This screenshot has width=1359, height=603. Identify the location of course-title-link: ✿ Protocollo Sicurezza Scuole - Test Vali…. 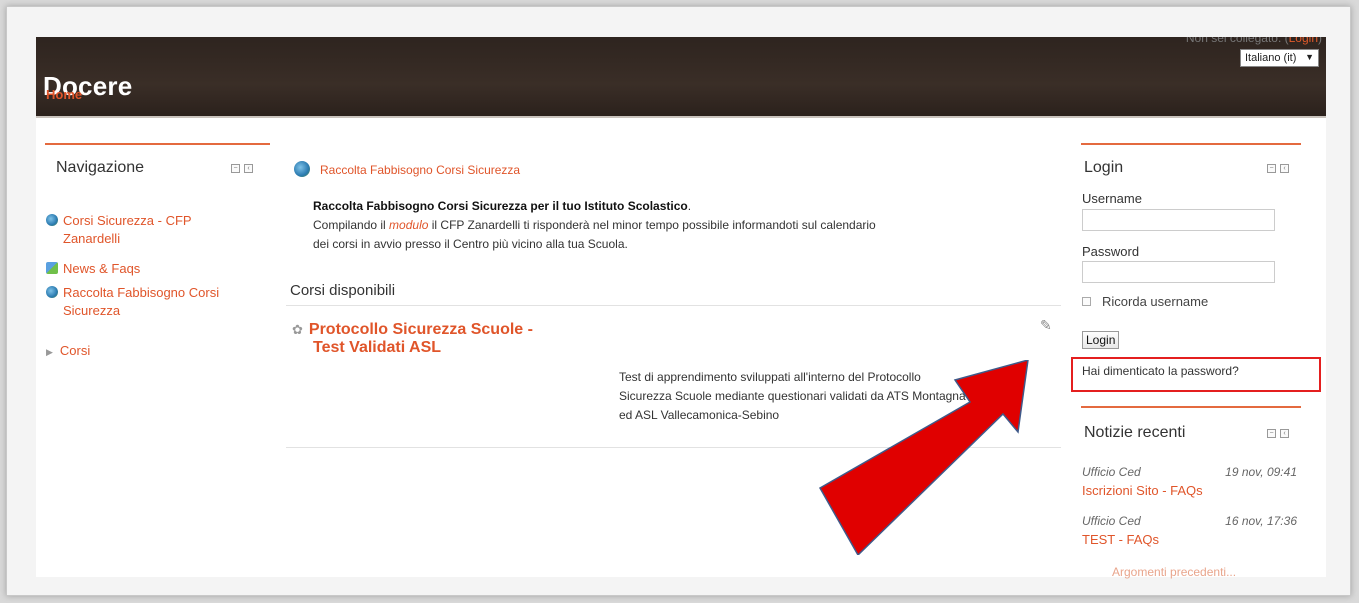
(412, 339).